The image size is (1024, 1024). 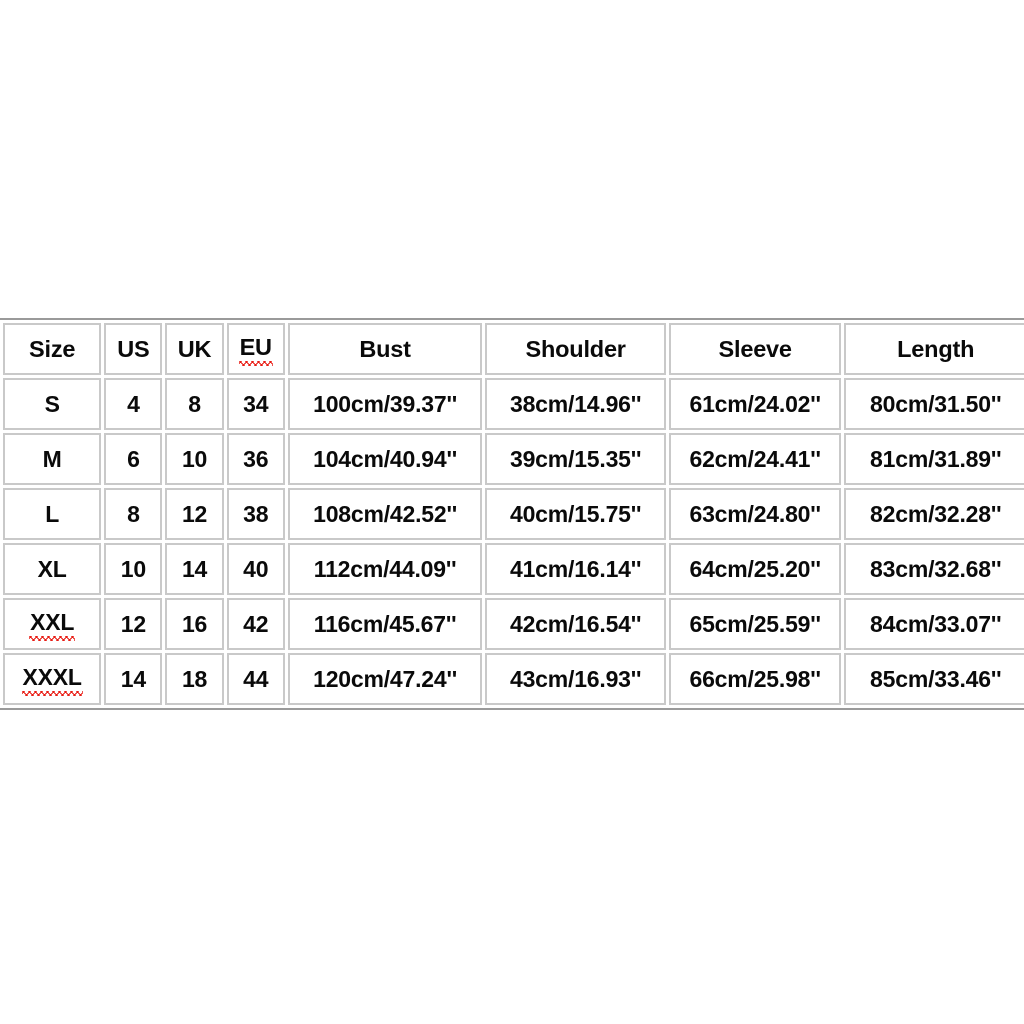 What do you see at coordinates (385, 514) in the screenshot?
I see `cell-bust: 108cm/42.52''` at bounding box center [385, 514].